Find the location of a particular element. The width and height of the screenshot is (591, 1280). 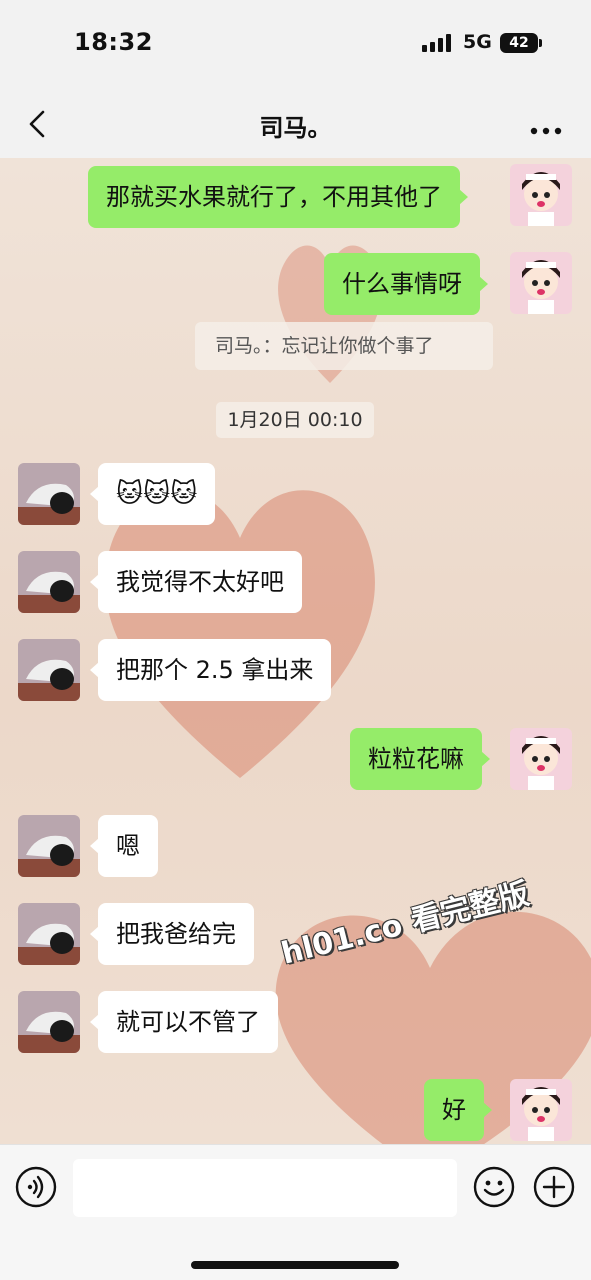

message-bubble-received: 把我爸给完 is located at coordinates (172, 934).